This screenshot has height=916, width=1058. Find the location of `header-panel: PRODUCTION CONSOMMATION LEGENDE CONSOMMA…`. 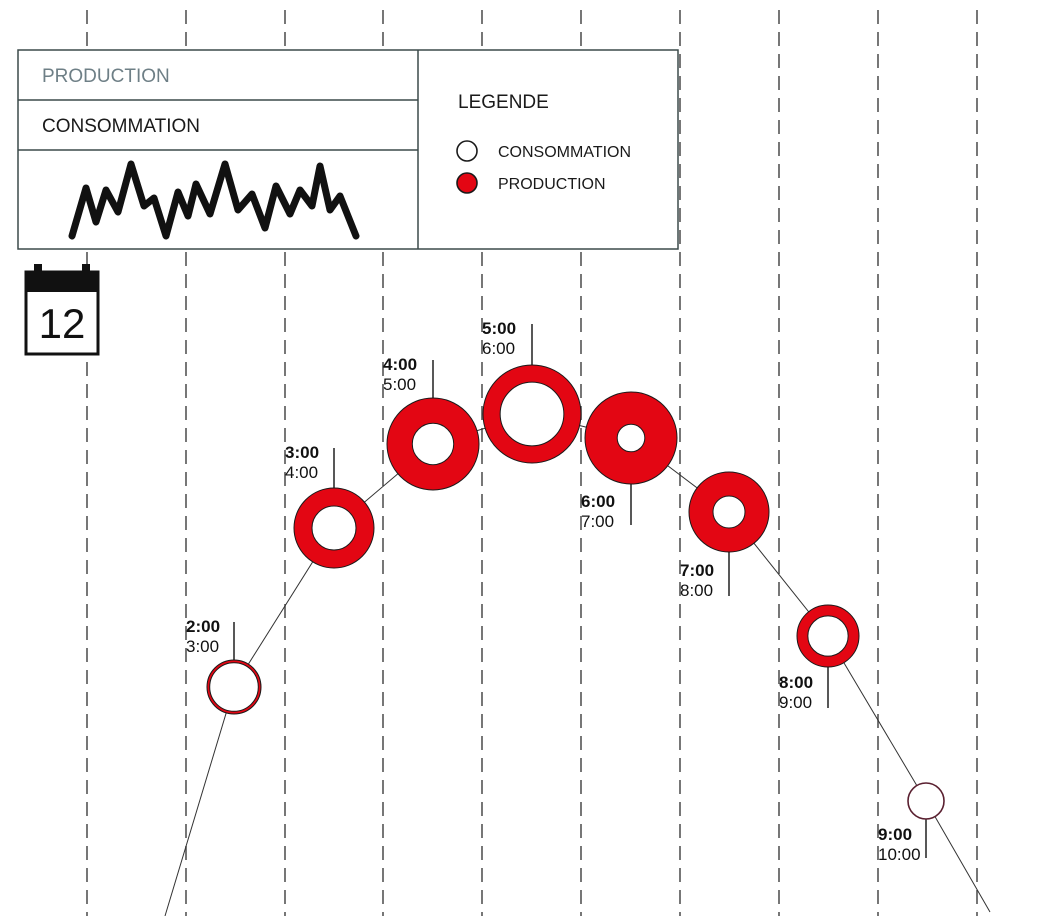

header-panel: PRODUCTION CONSOMMATION LEGENDE CONSOMMA… is located at coordinates (348, 149).